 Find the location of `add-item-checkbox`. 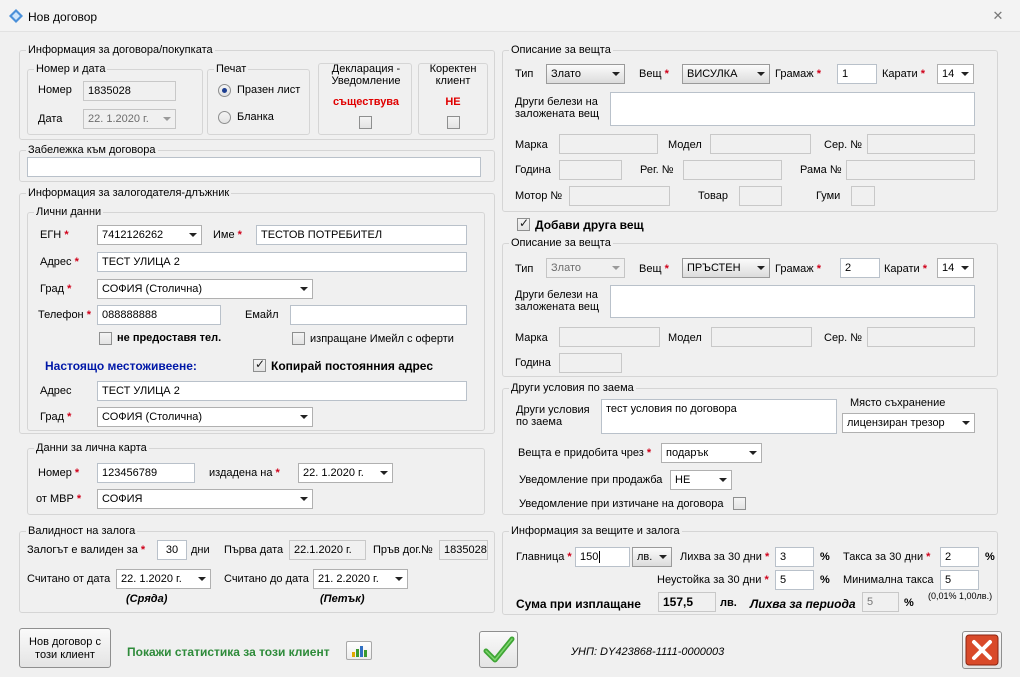

add-item-checkbox is located at coordinates (523, 223).